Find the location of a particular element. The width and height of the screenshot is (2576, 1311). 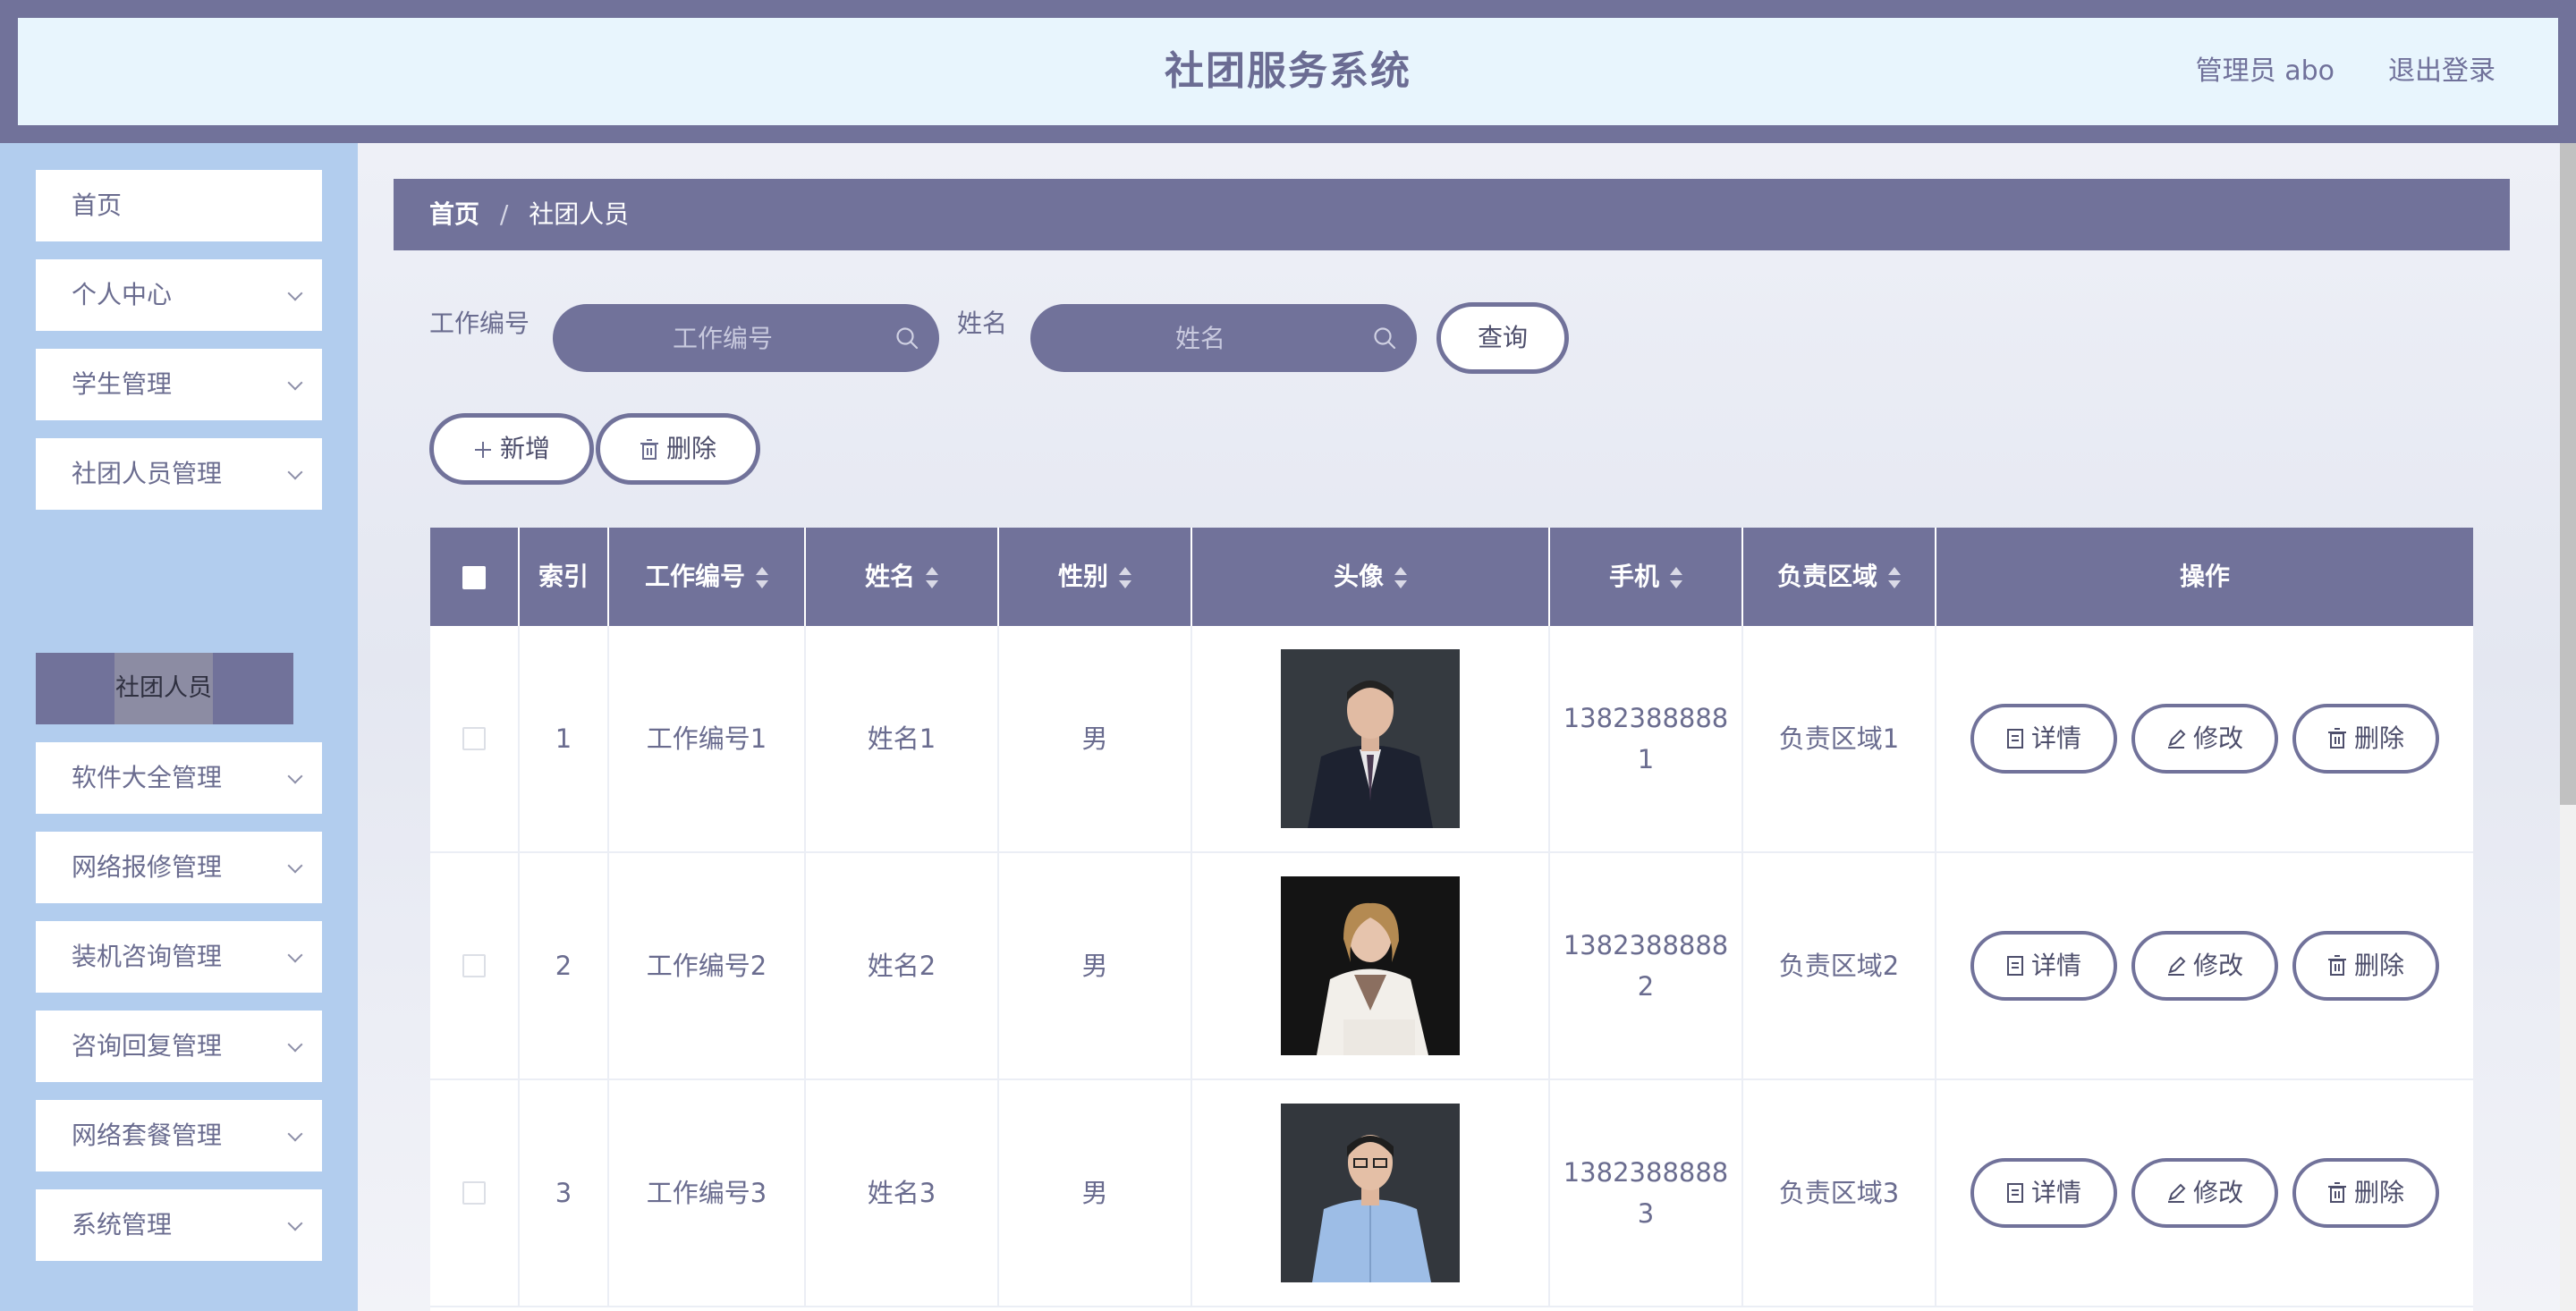

submenu-item-club-members: 社团人员 is located at coordinates (164, 688).